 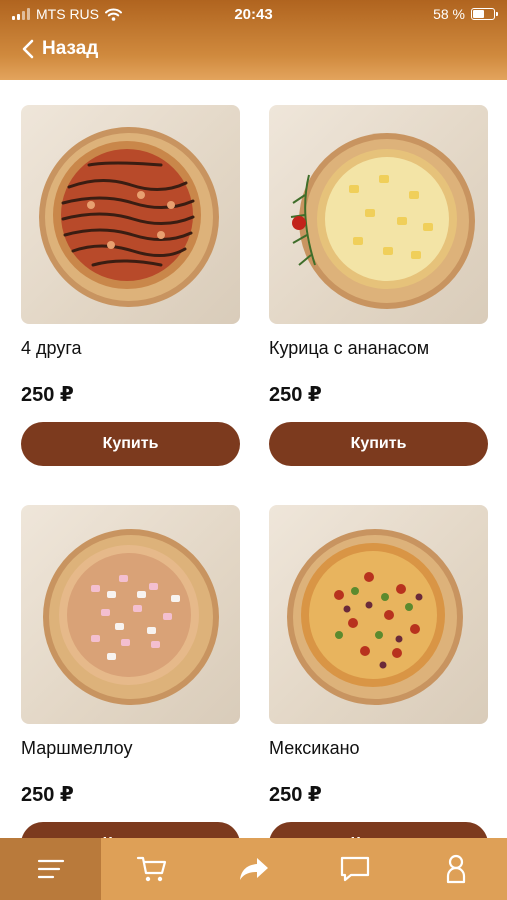 What do you see at coordinates (253, 40) in the screenshot?
I see `top-bar: MTS RUS 20:43 58 % Назад` at bounding box center [253, 40].